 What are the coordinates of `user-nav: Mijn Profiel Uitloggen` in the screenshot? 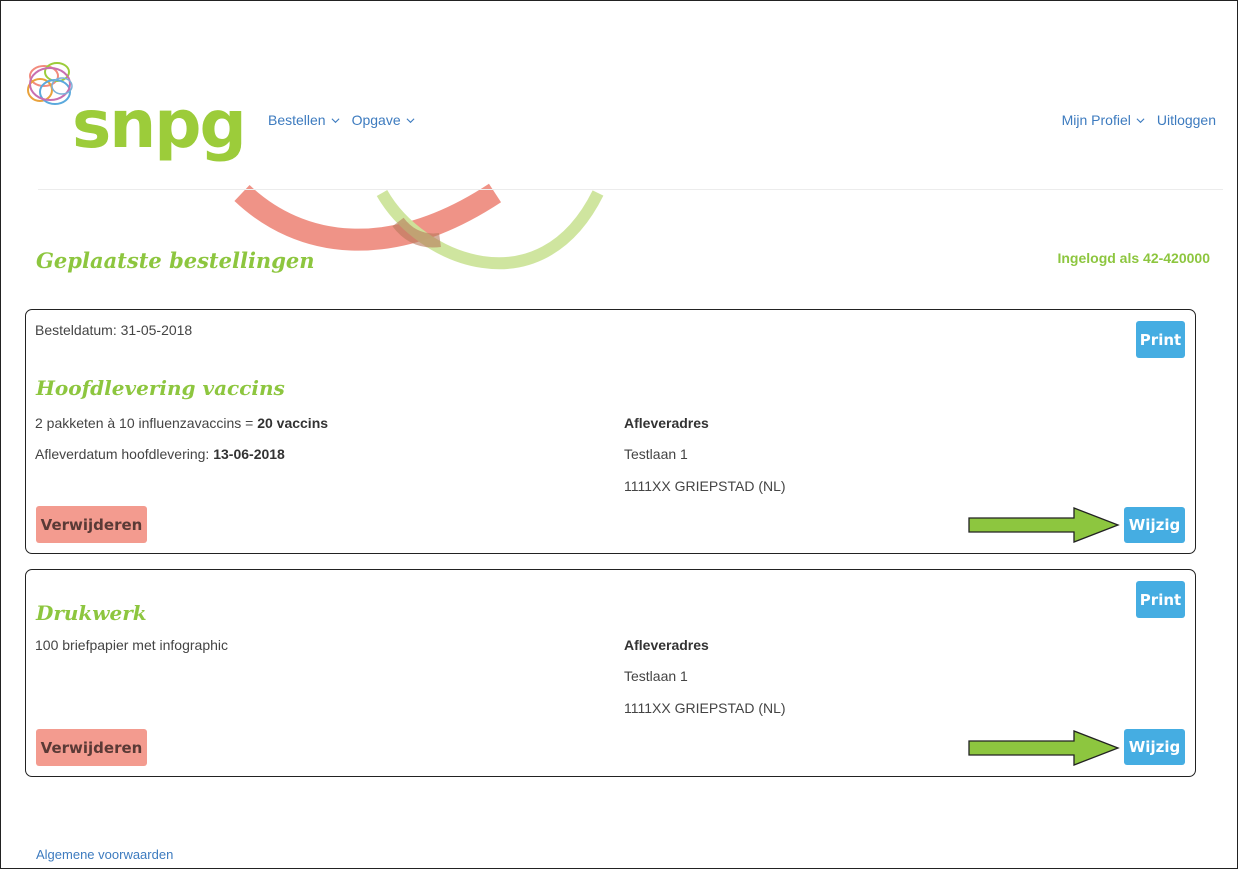 It's located at (1139, 120).